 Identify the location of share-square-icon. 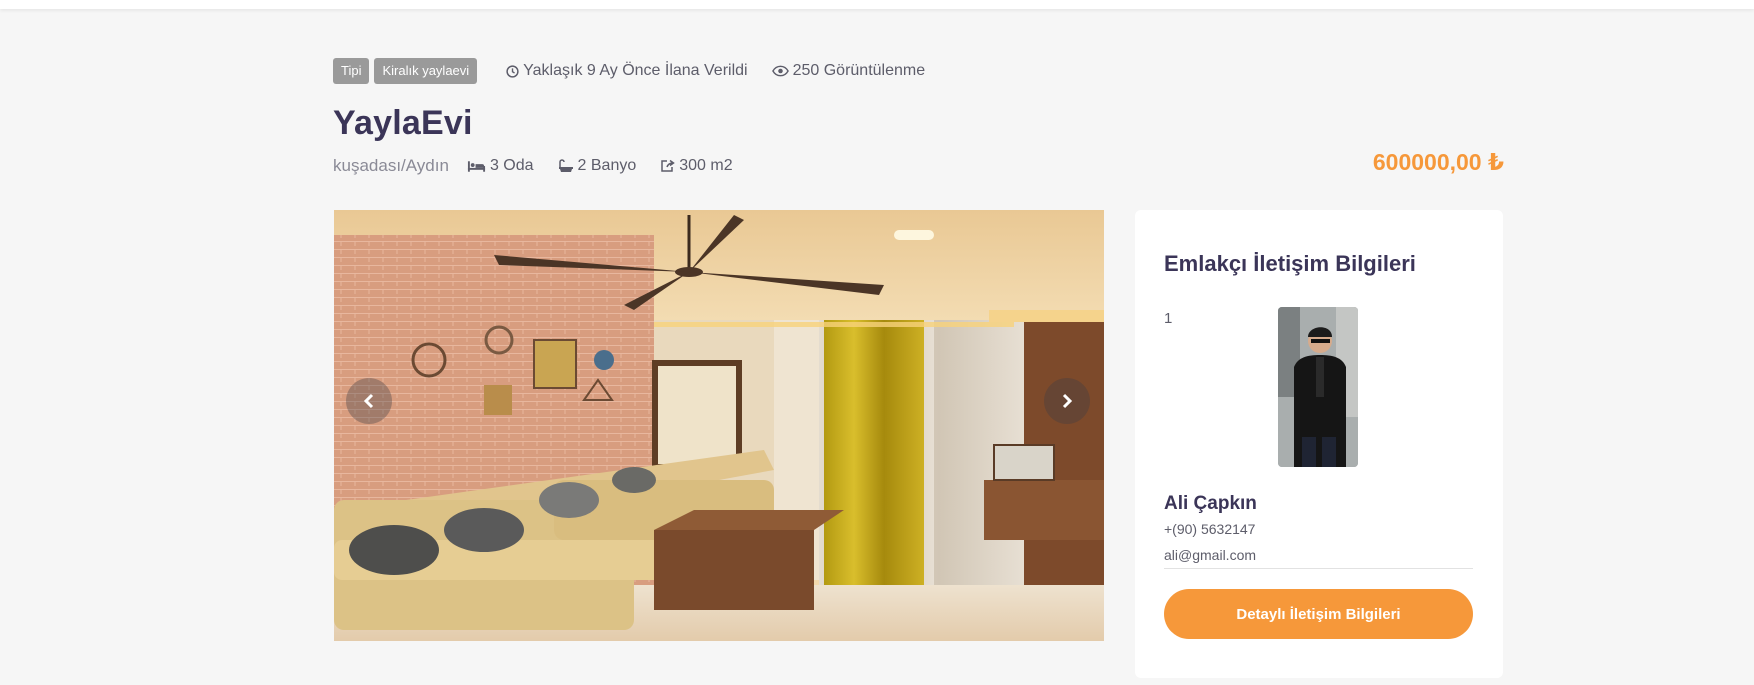
(668, 165).